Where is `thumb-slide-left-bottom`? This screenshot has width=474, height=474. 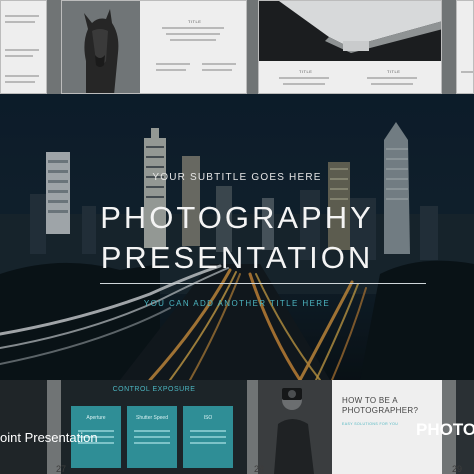 thumb-slide-left-bottom is located at coordinates (23, 427).